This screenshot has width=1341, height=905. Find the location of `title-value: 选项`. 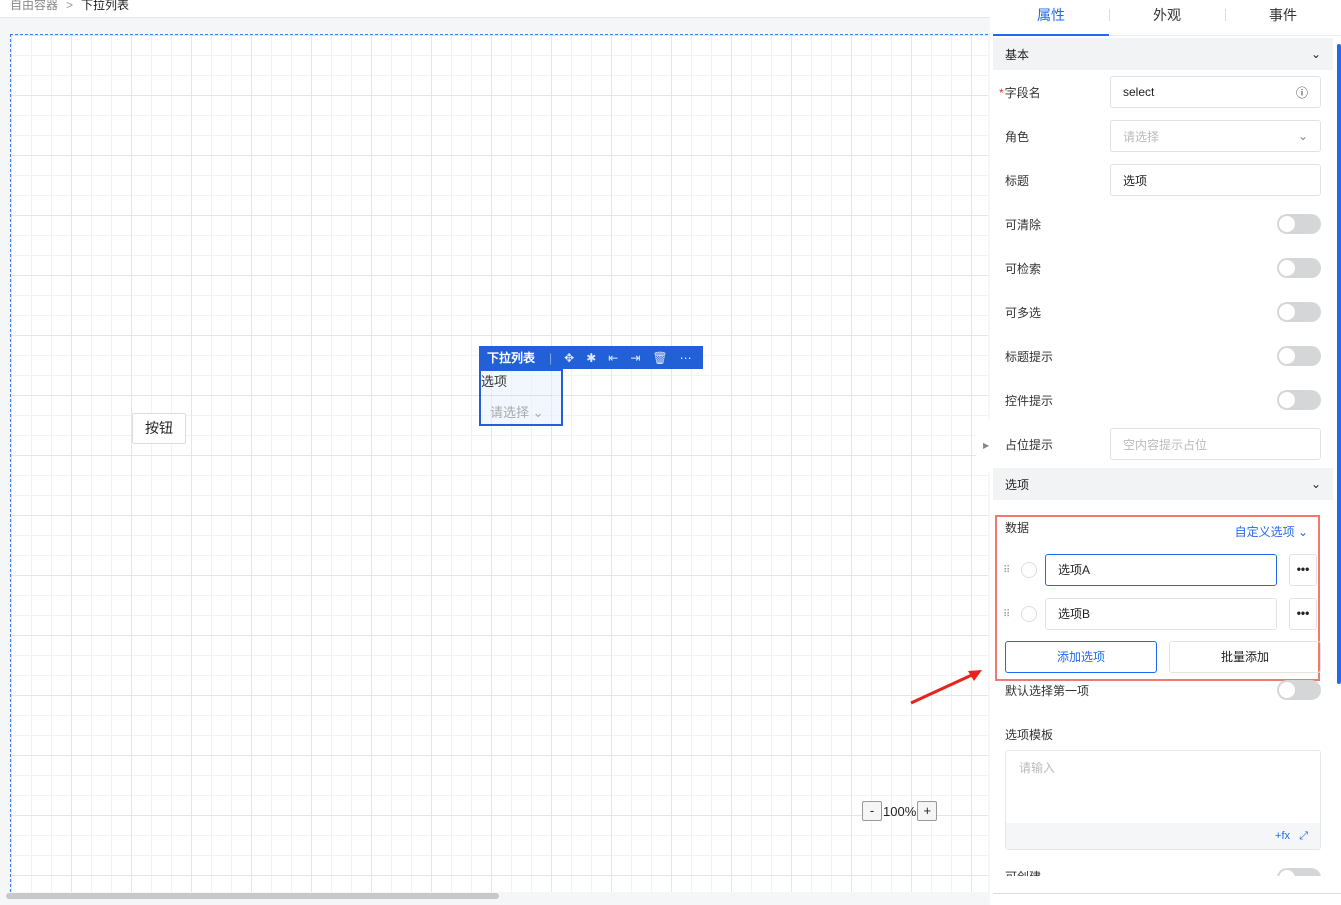

title-value: 选项 is located at coordinates (1135, 180).